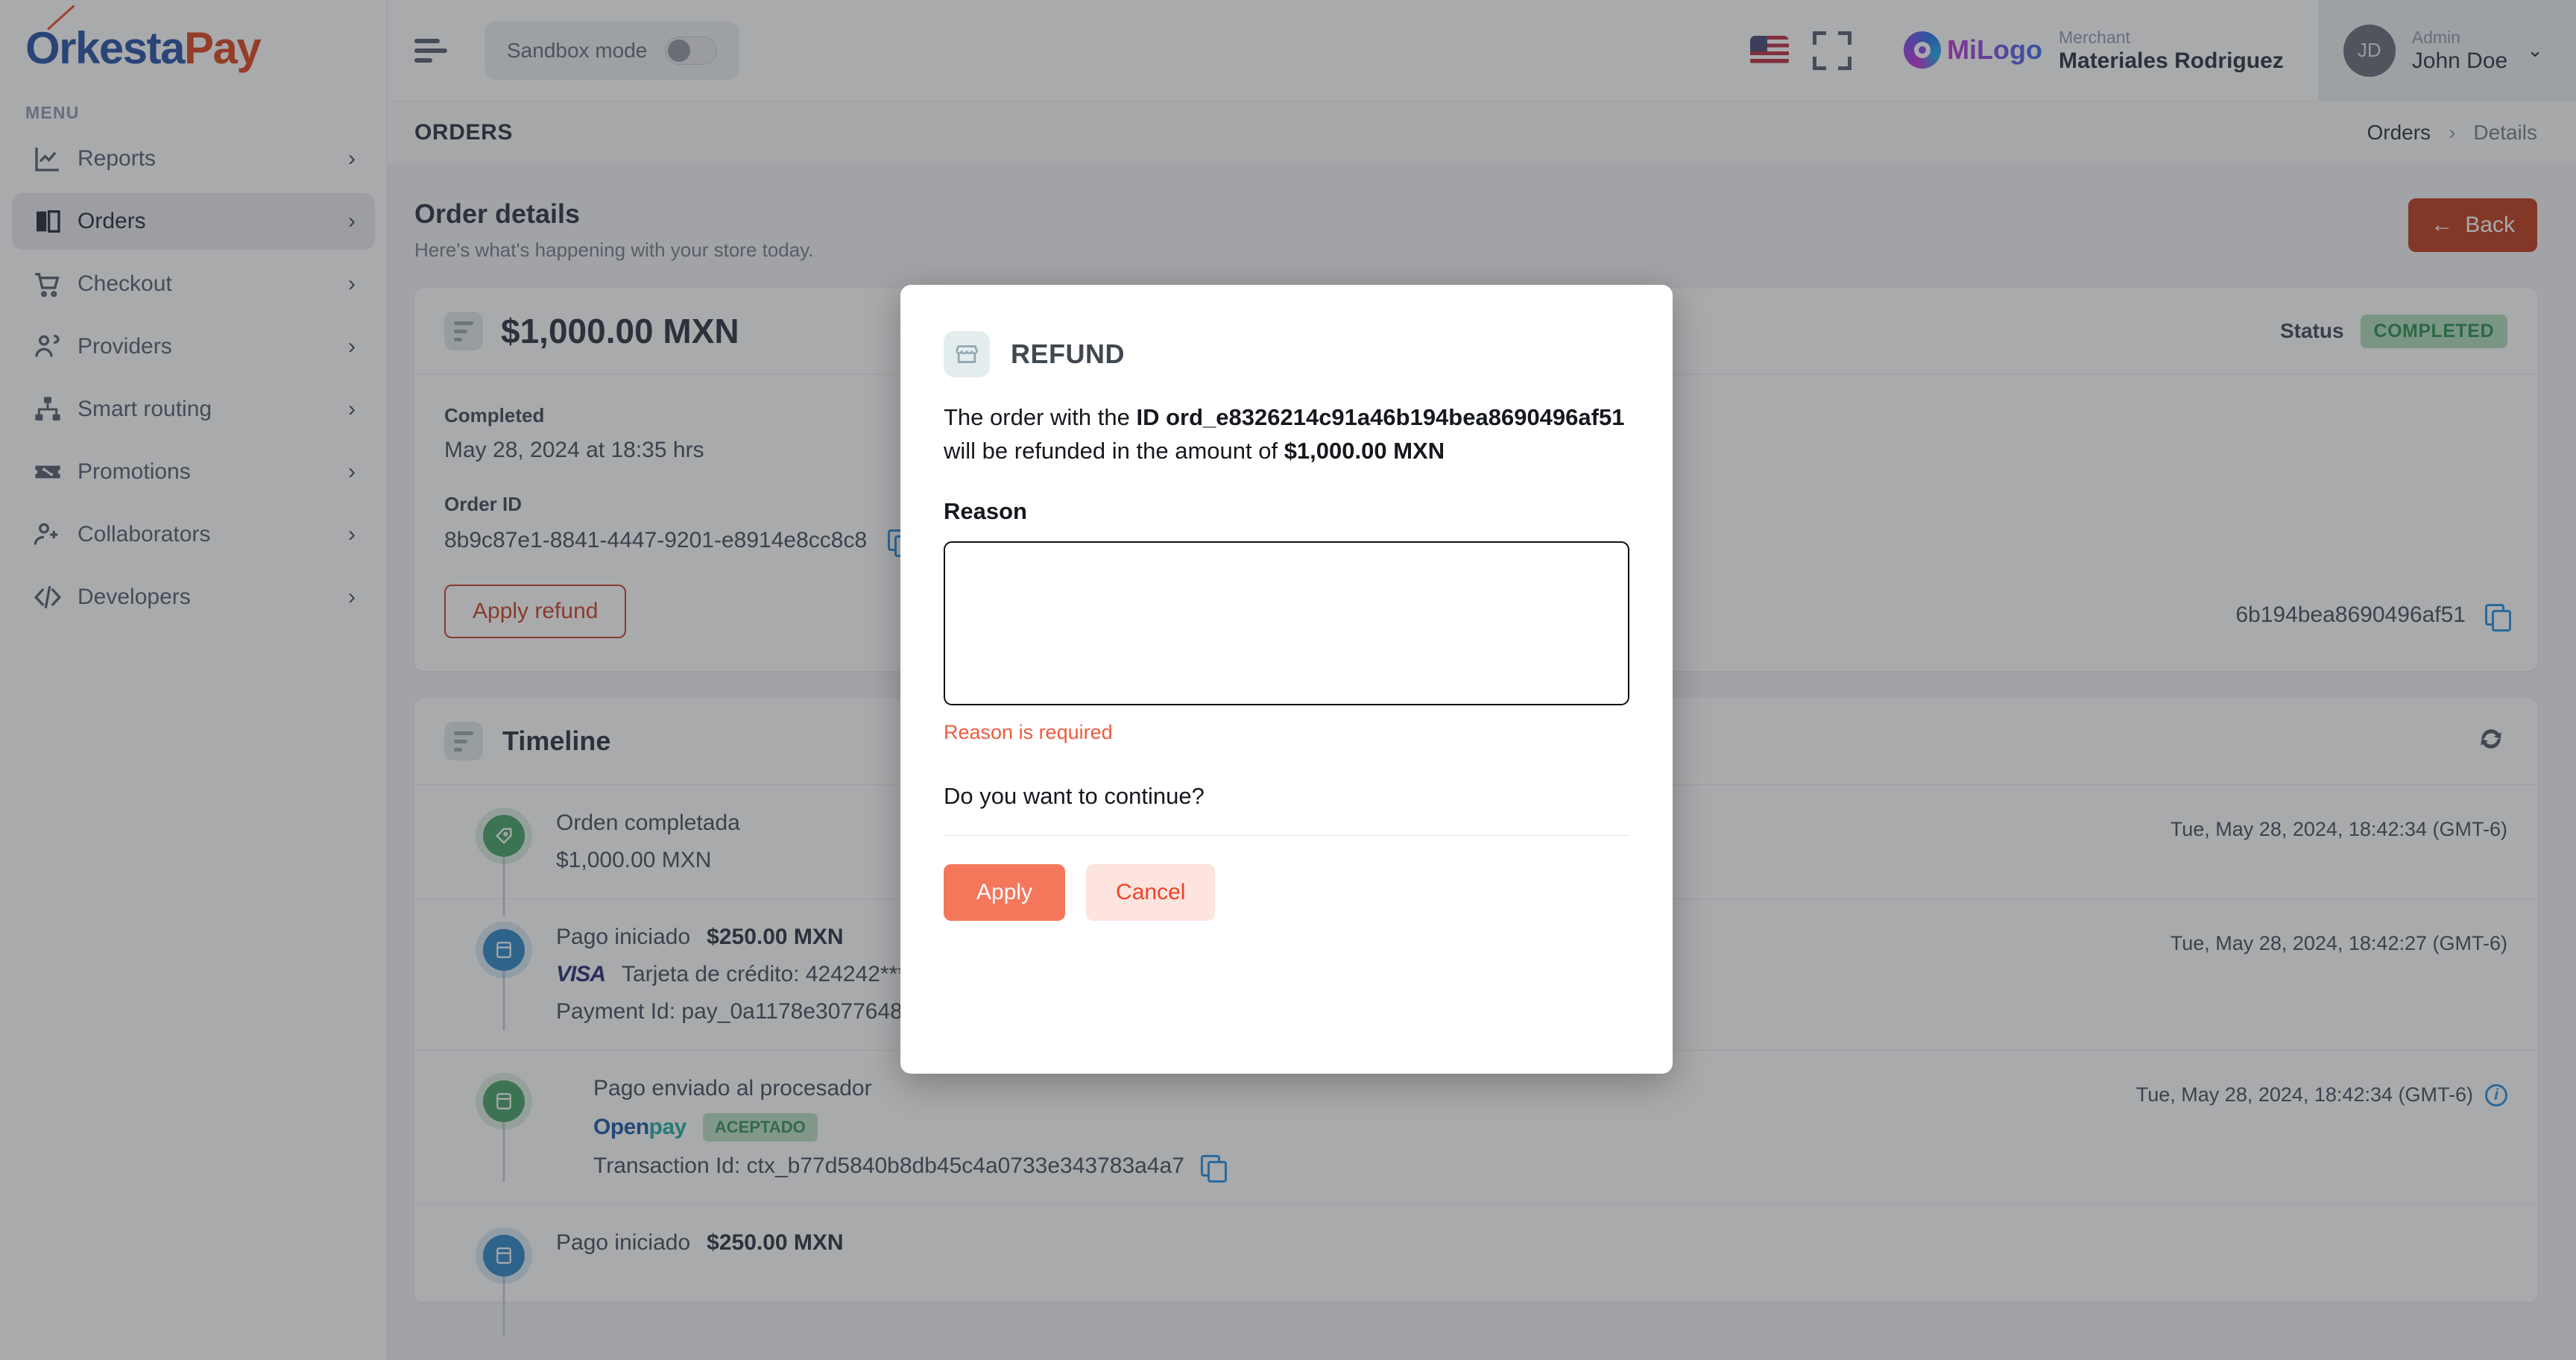 The image size is (2576, 1360). Describe the element at coordinates (1005, 892) in the screenshot. I see `apply-button: Apply` at that location.